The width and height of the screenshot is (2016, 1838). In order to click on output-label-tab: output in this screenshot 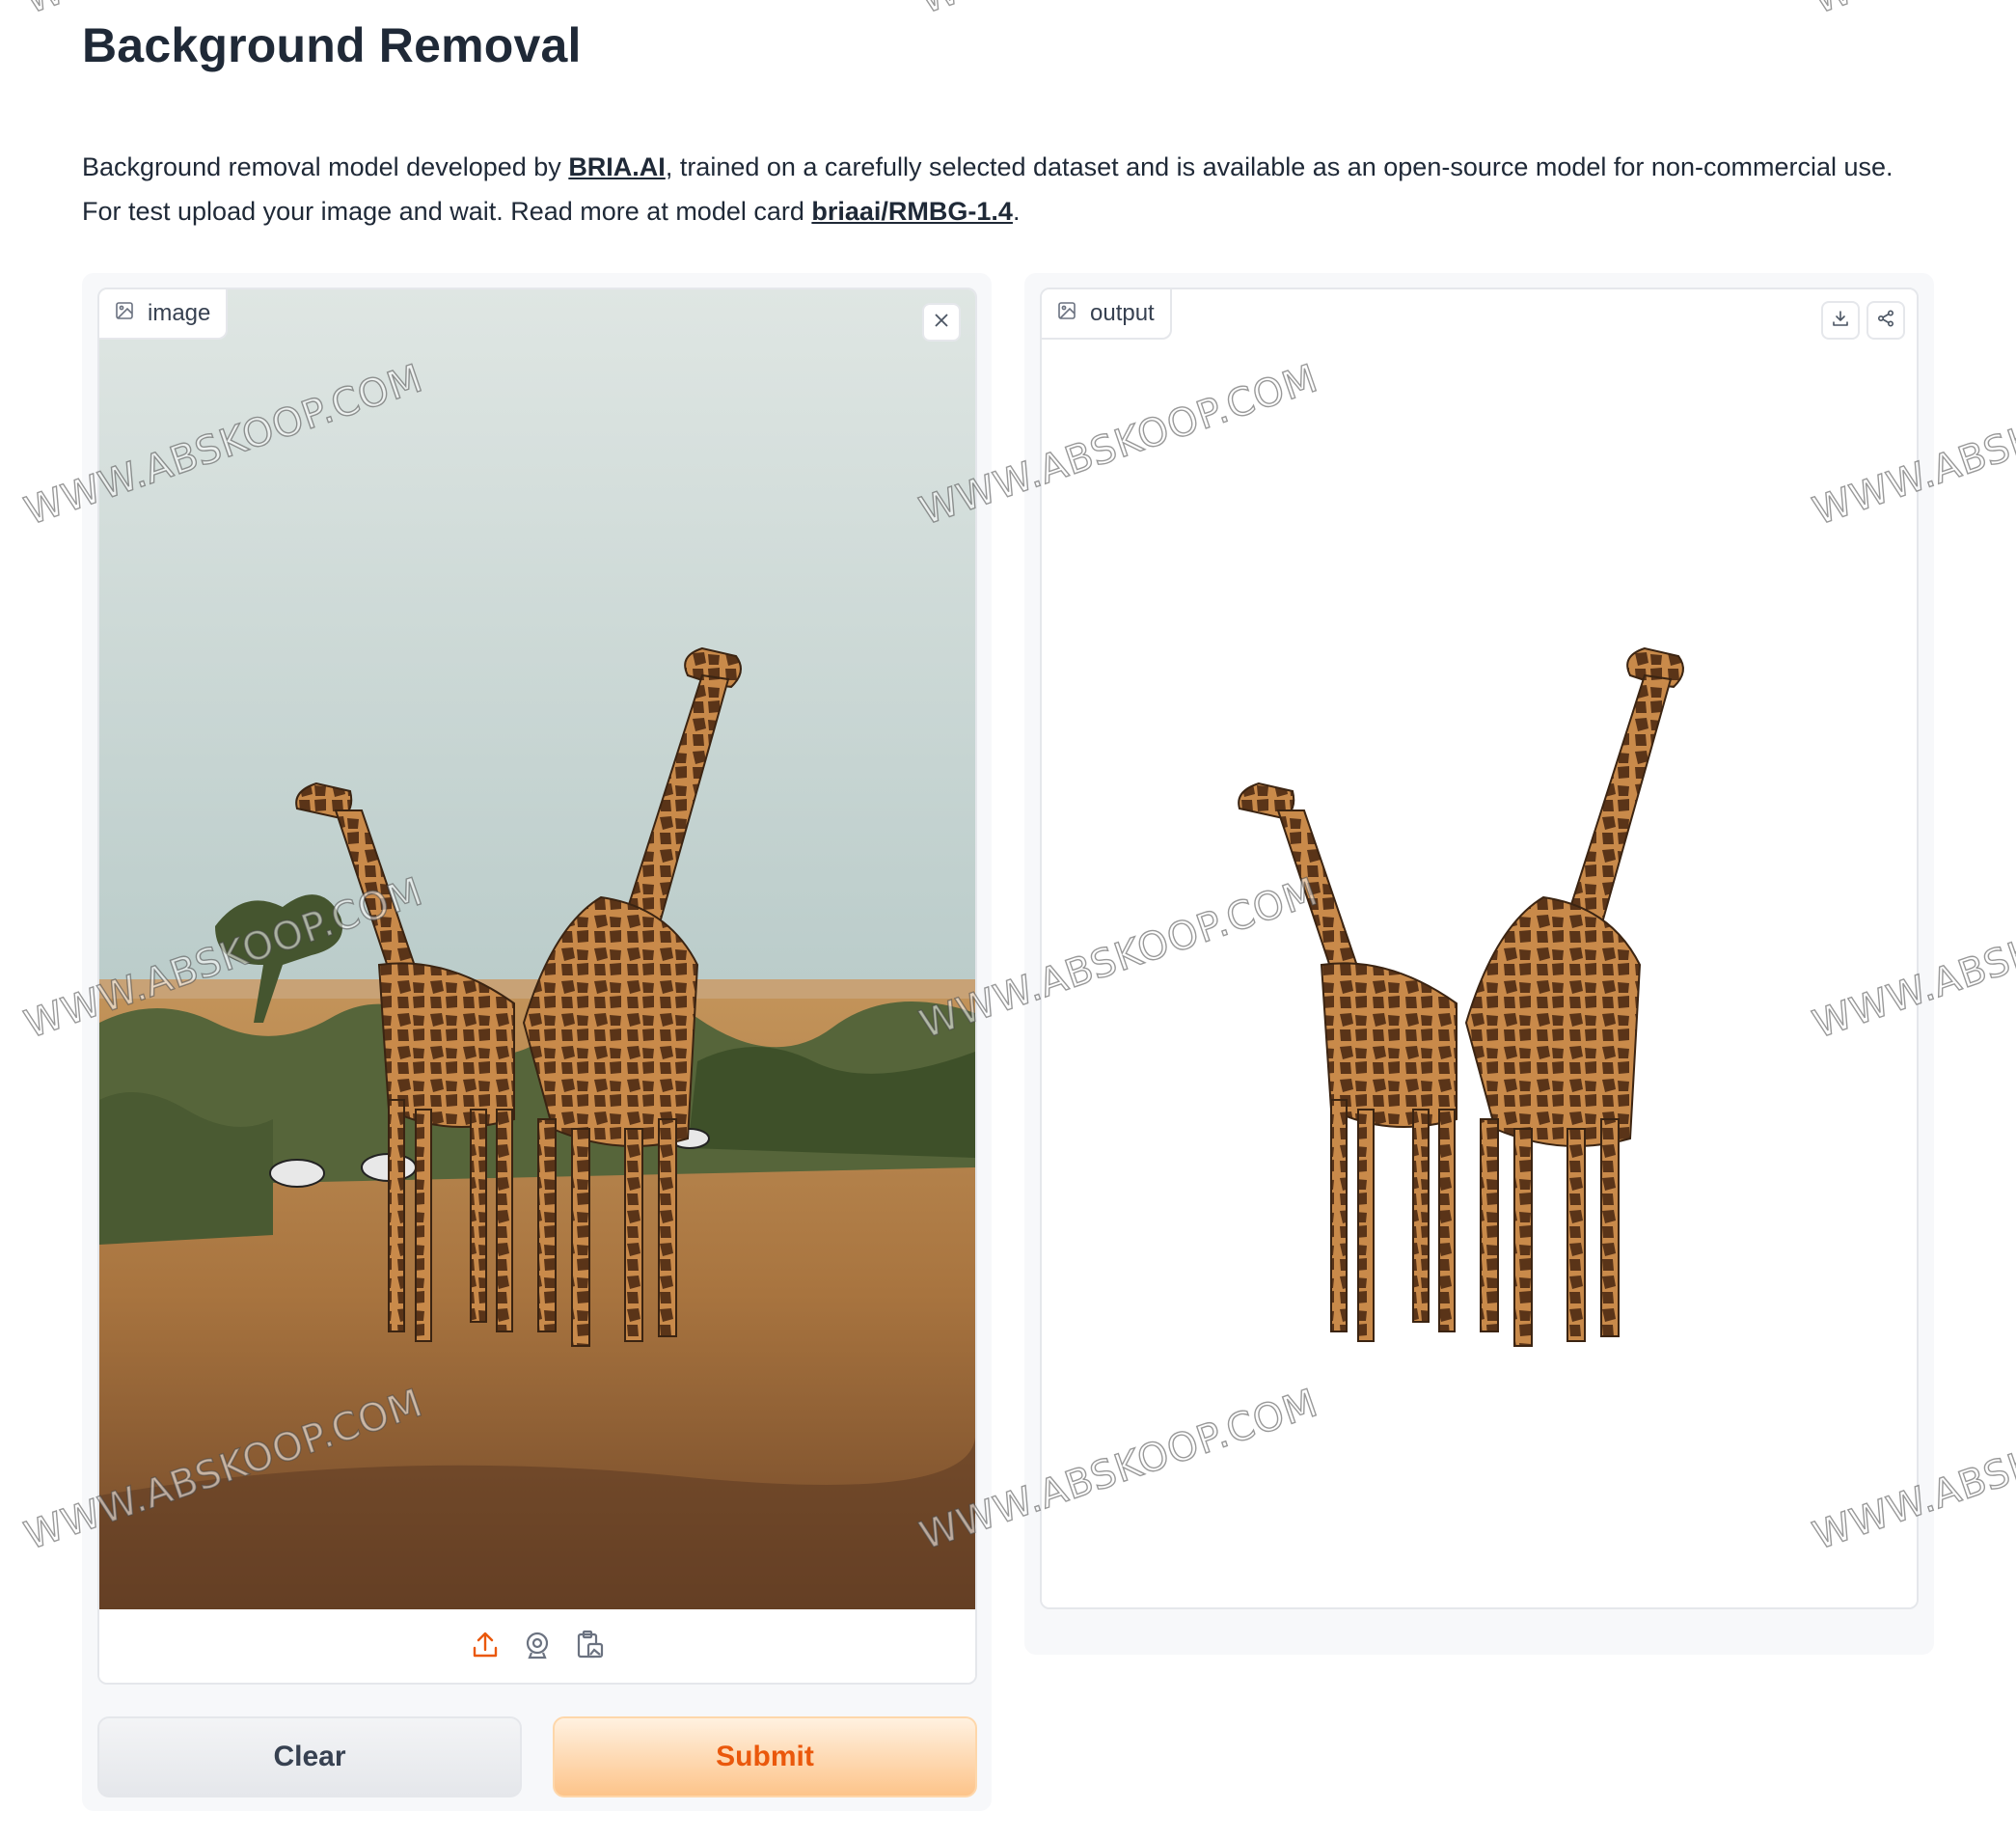, I will do `click(1107, 314)`.